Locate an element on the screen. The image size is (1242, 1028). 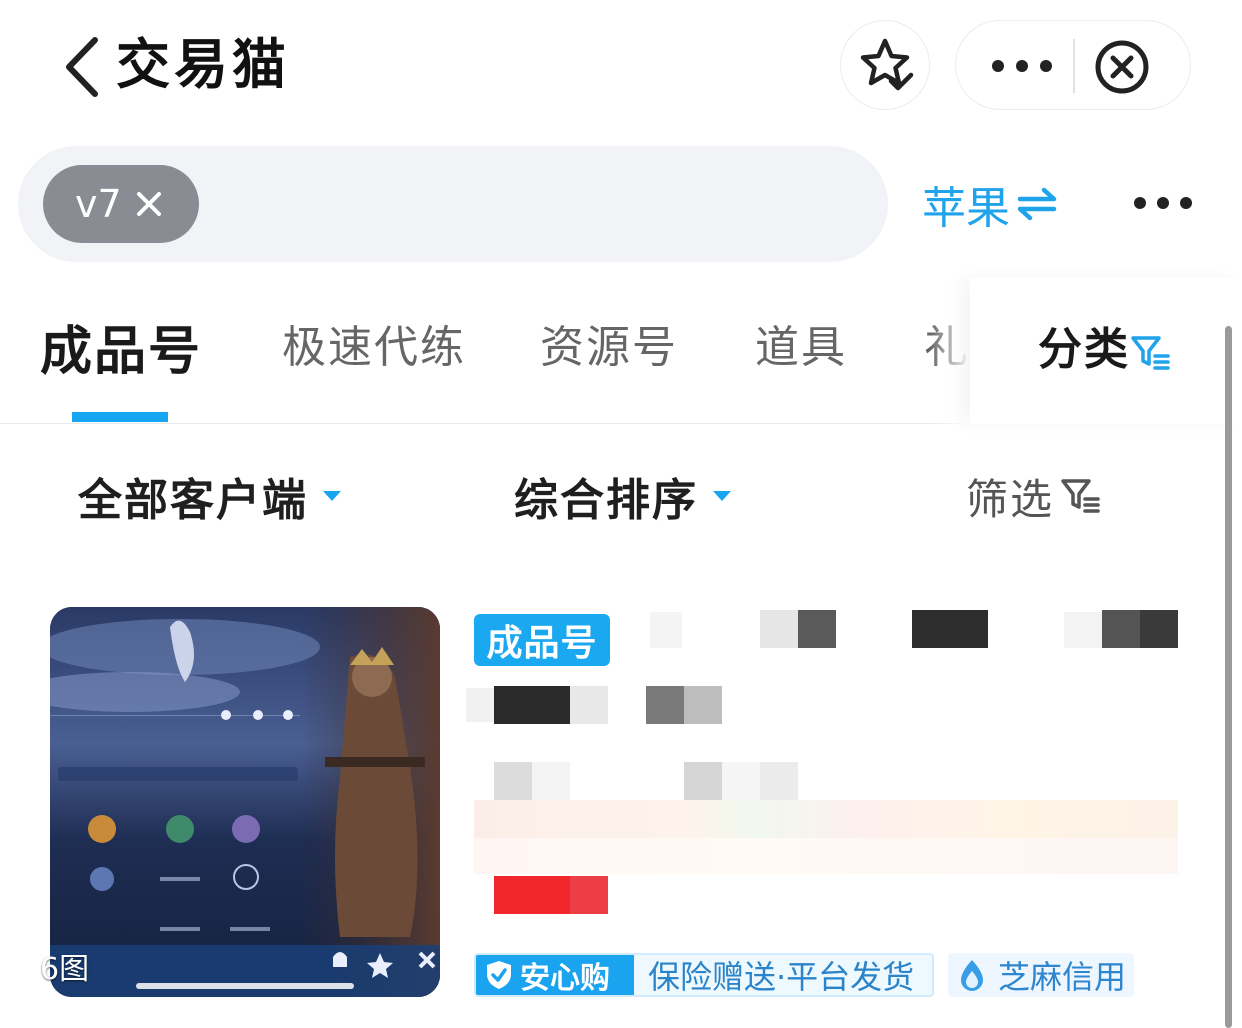
close-circle-icon is located at coordinates (1122, 67).